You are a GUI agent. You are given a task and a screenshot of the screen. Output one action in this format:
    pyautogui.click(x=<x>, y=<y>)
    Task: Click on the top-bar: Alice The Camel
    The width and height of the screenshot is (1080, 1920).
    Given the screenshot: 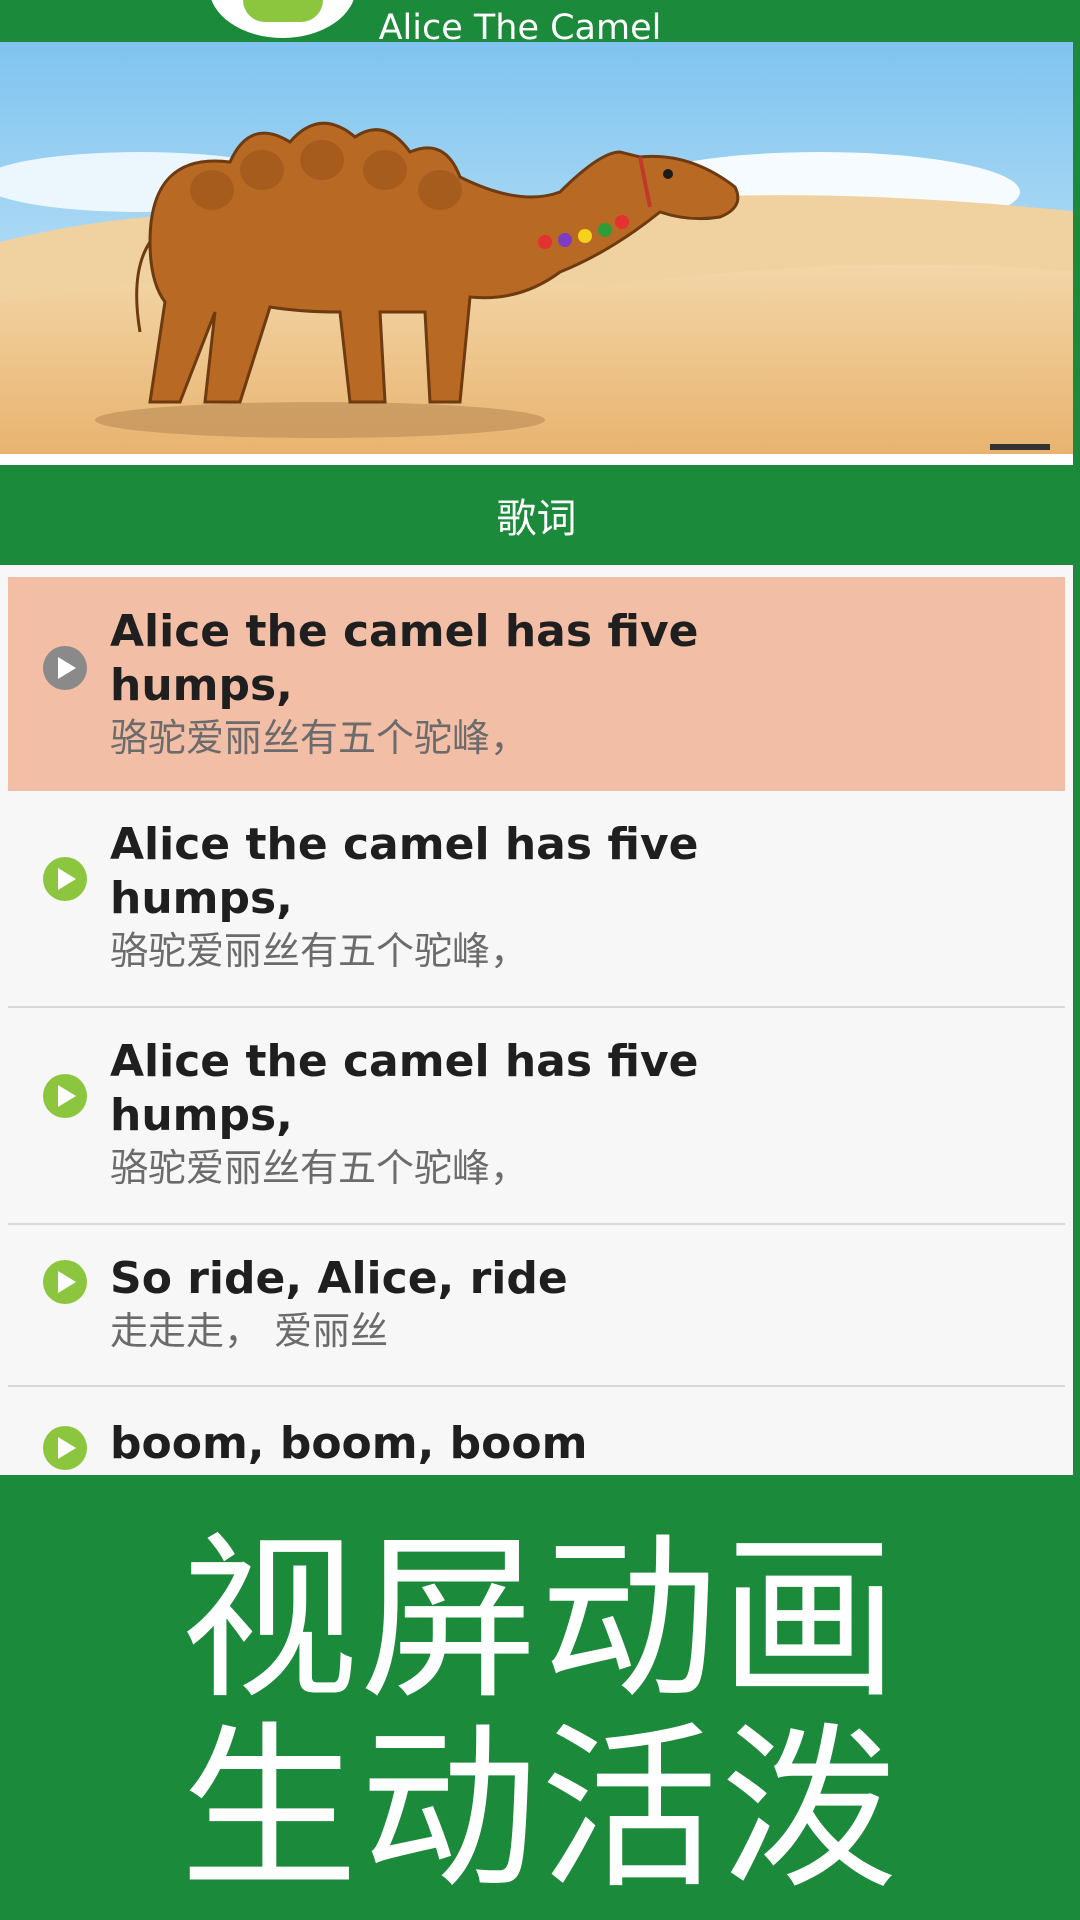 What is the action you would take?
    pyautogui.click(x=540, y=21)
    